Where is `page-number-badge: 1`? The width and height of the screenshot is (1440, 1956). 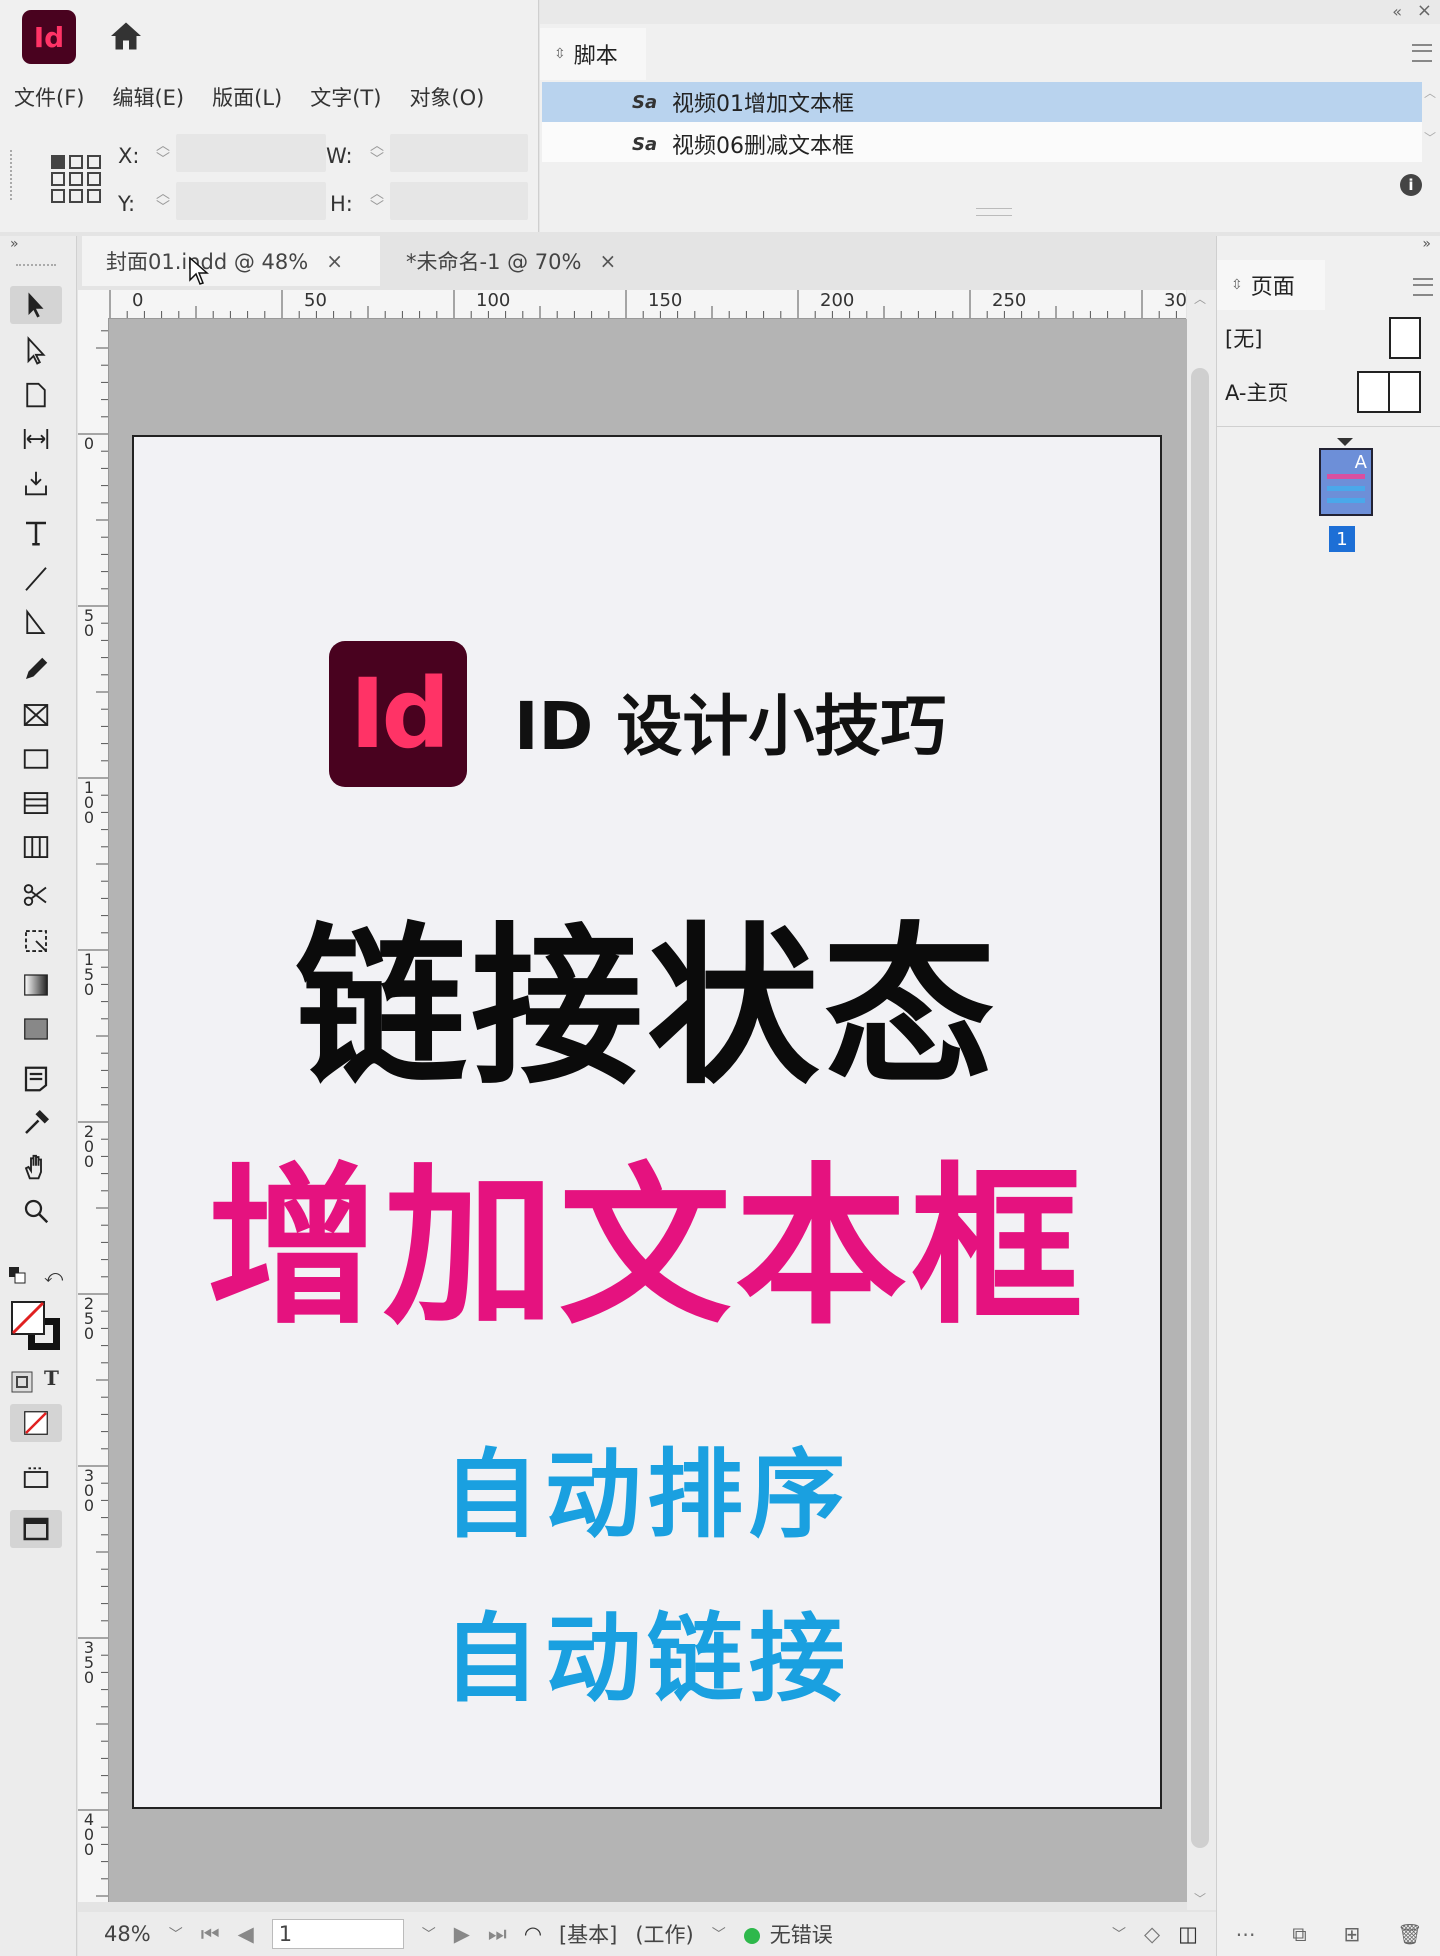 page-number-badge: 1 is located at coordinates (1342, 539).